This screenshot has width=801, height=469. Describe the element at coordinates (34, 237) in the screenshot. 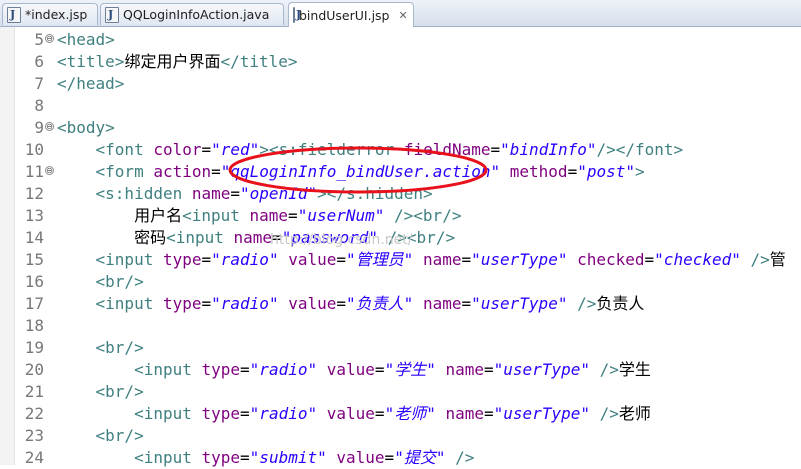

I see `line-number: 14` at that location.